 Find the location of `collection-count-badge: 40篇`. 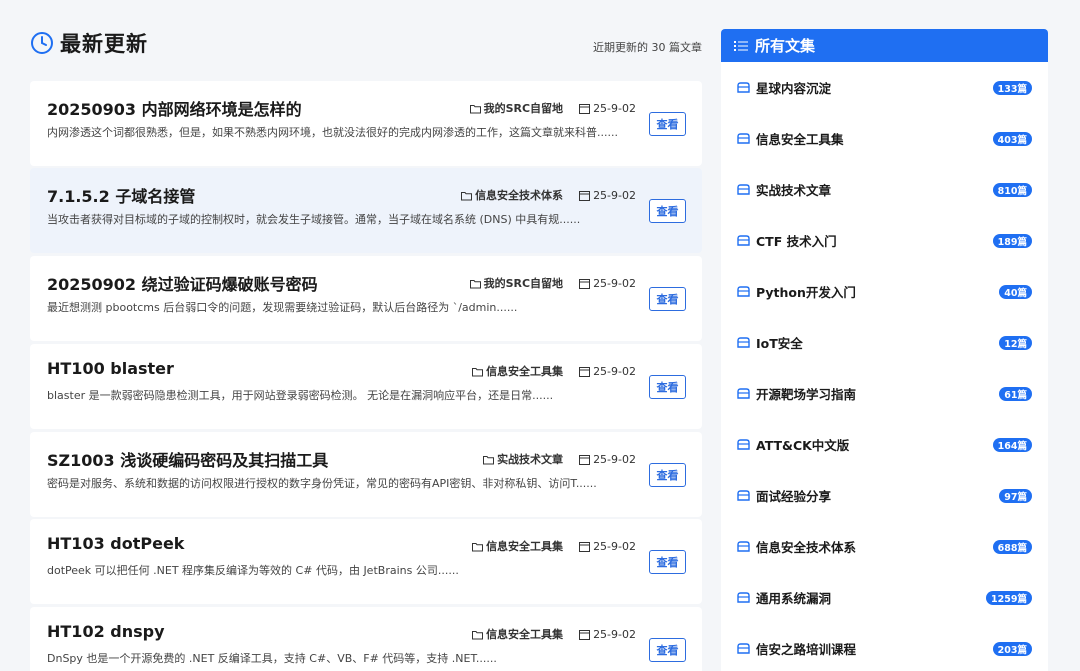

collection-count-badge: 40篇 is located at coordinates (1015, 292).